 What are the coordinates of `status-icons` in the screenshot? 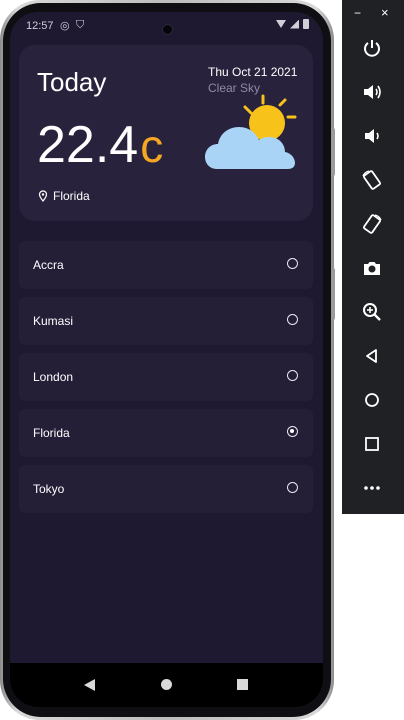 It's located at (292, 24).